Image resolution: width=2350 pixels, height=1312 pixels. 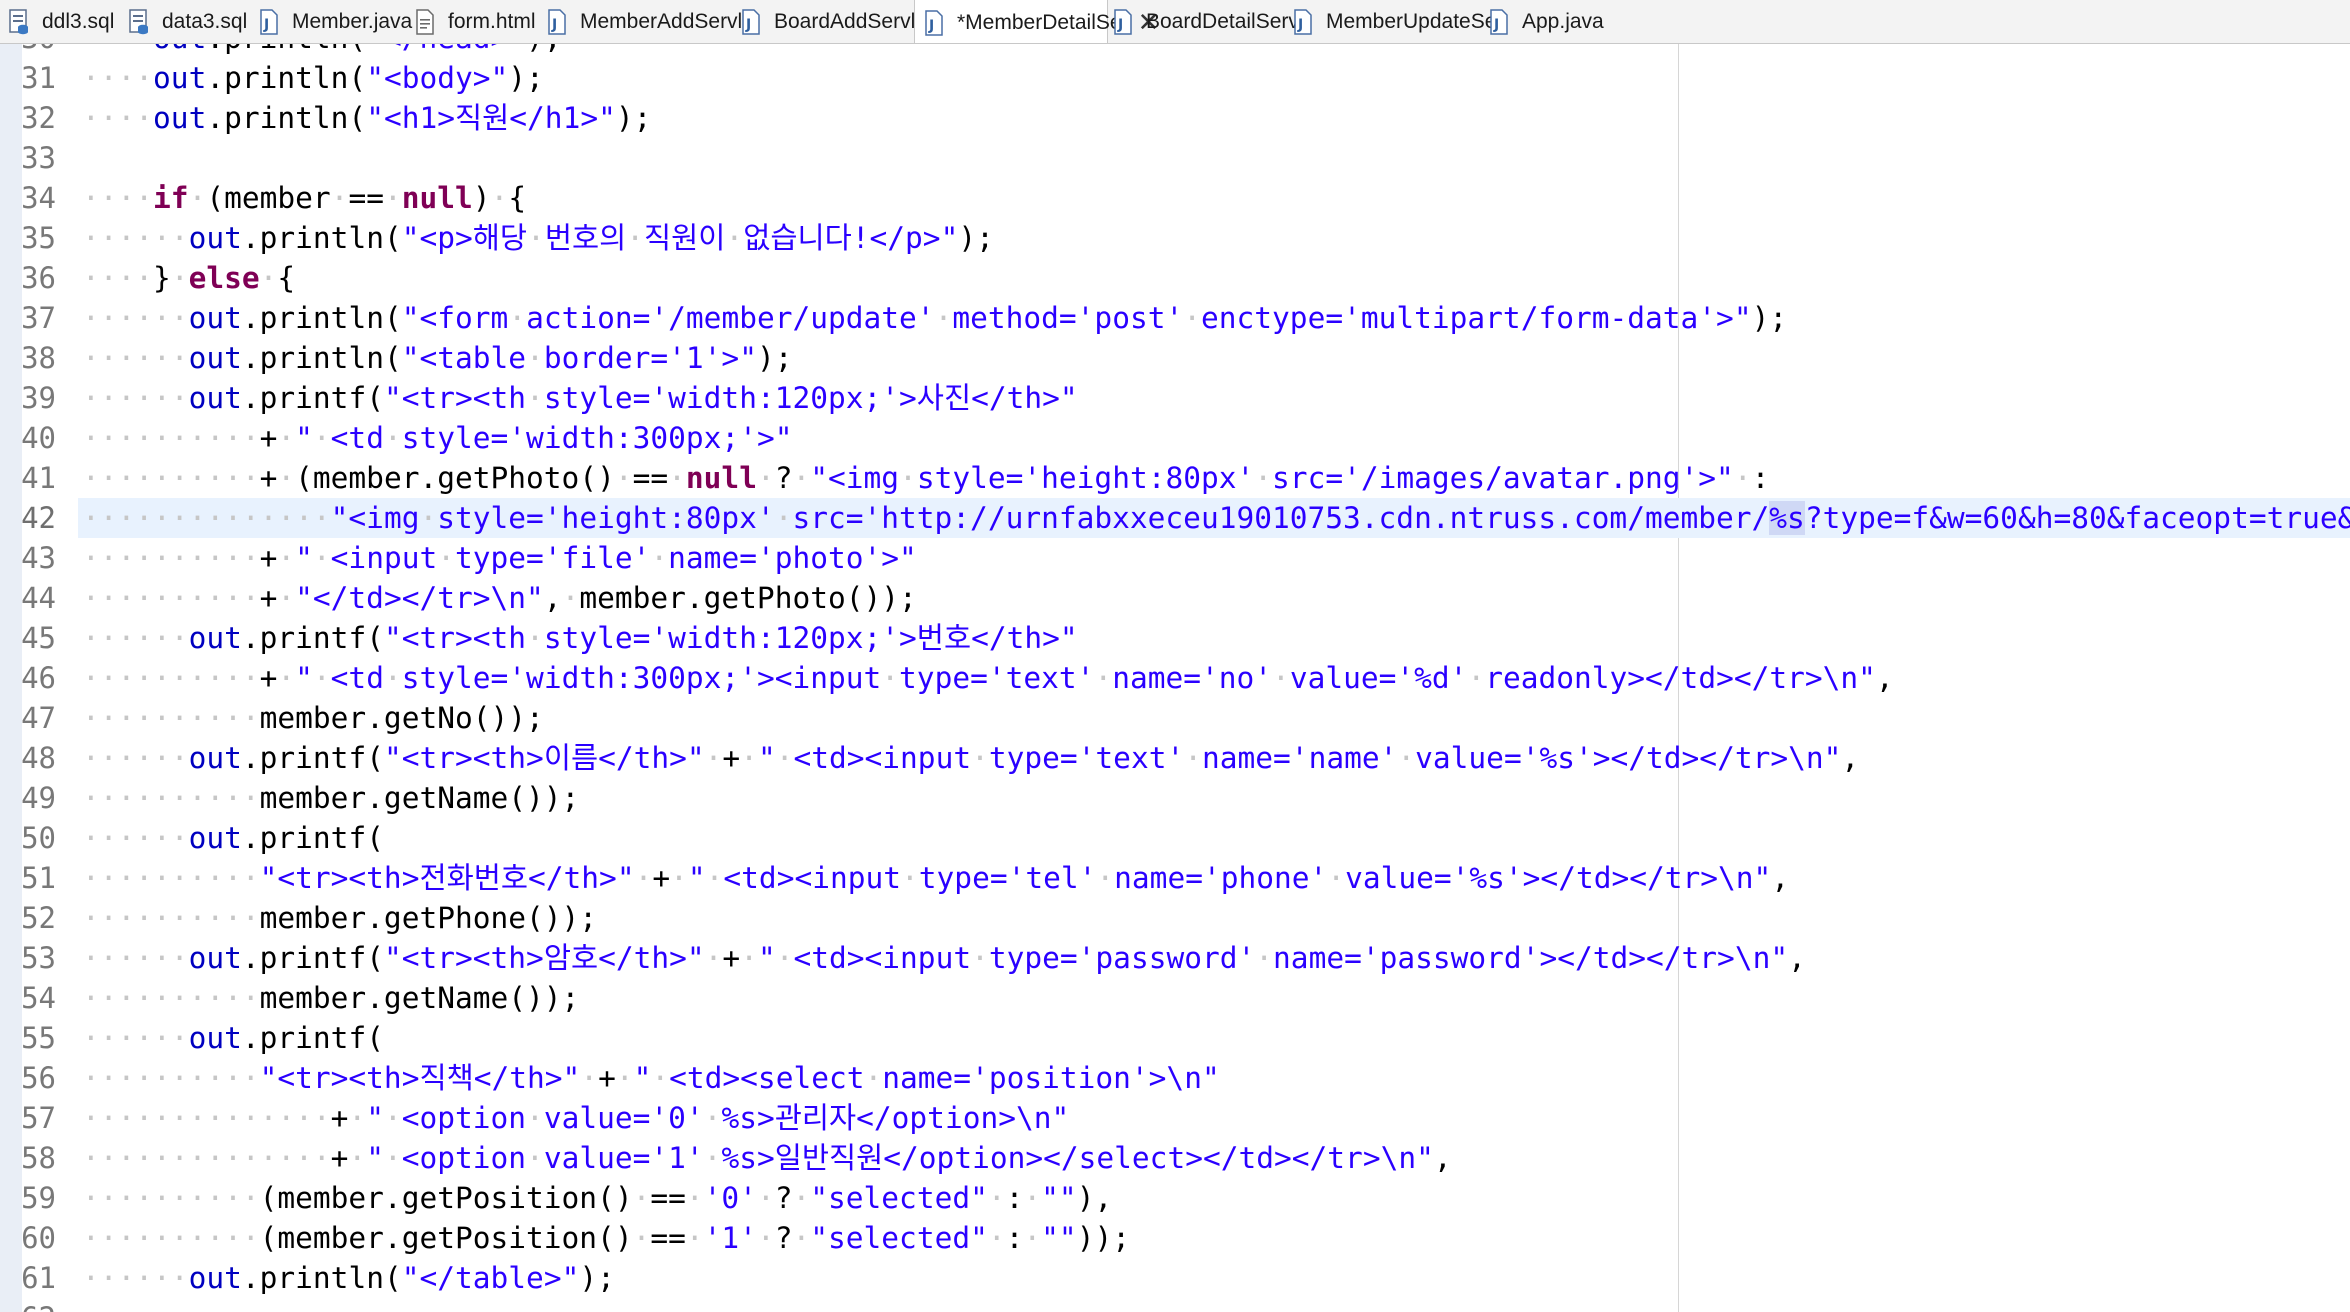 What do you see at coordinates (38, 198) in the screenshot?
I see `line-number: 34` at bounding box center [38, 198].